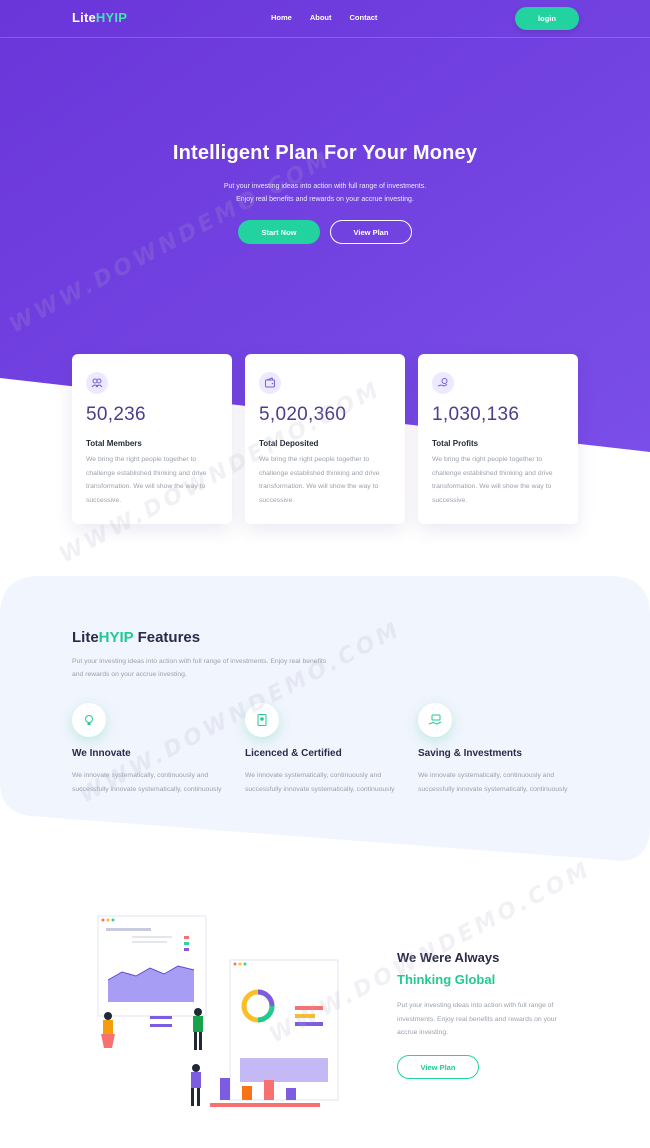 The height and width of the screenshot is (1148, 650). I want to click on login-button: login, so click(547, 18).